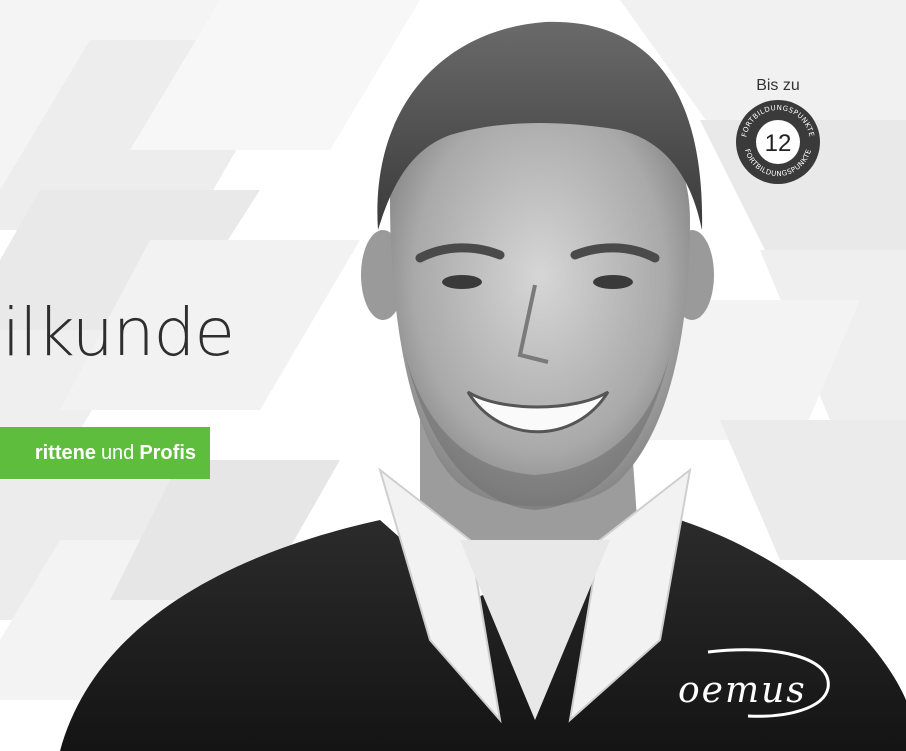 The height and width of the screenshot is (751, 906). I want to click on points-seal-icon: FORTBILDUNGSPUNKTE FORTBILDUNGSPUNKTE 12, so click(778, 142).